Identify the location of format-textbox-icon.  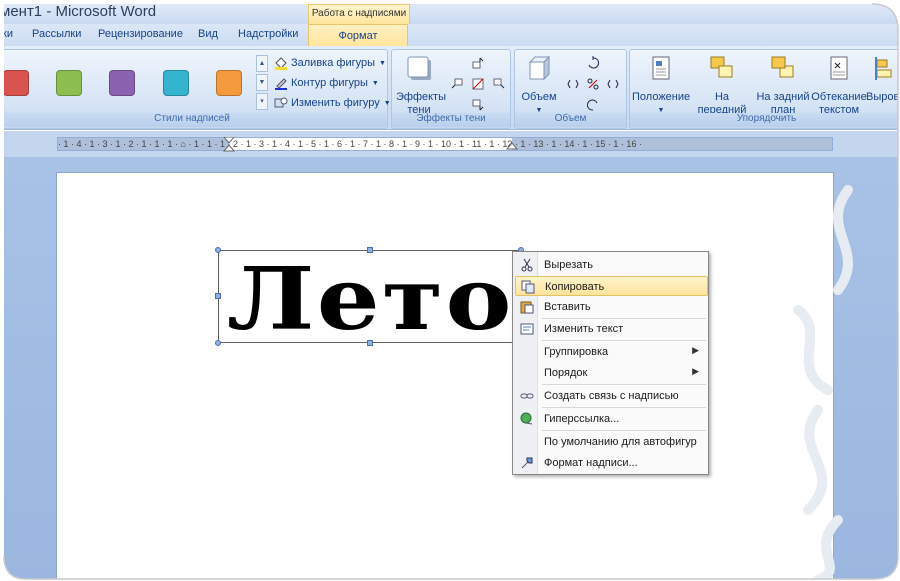
(527, 463).